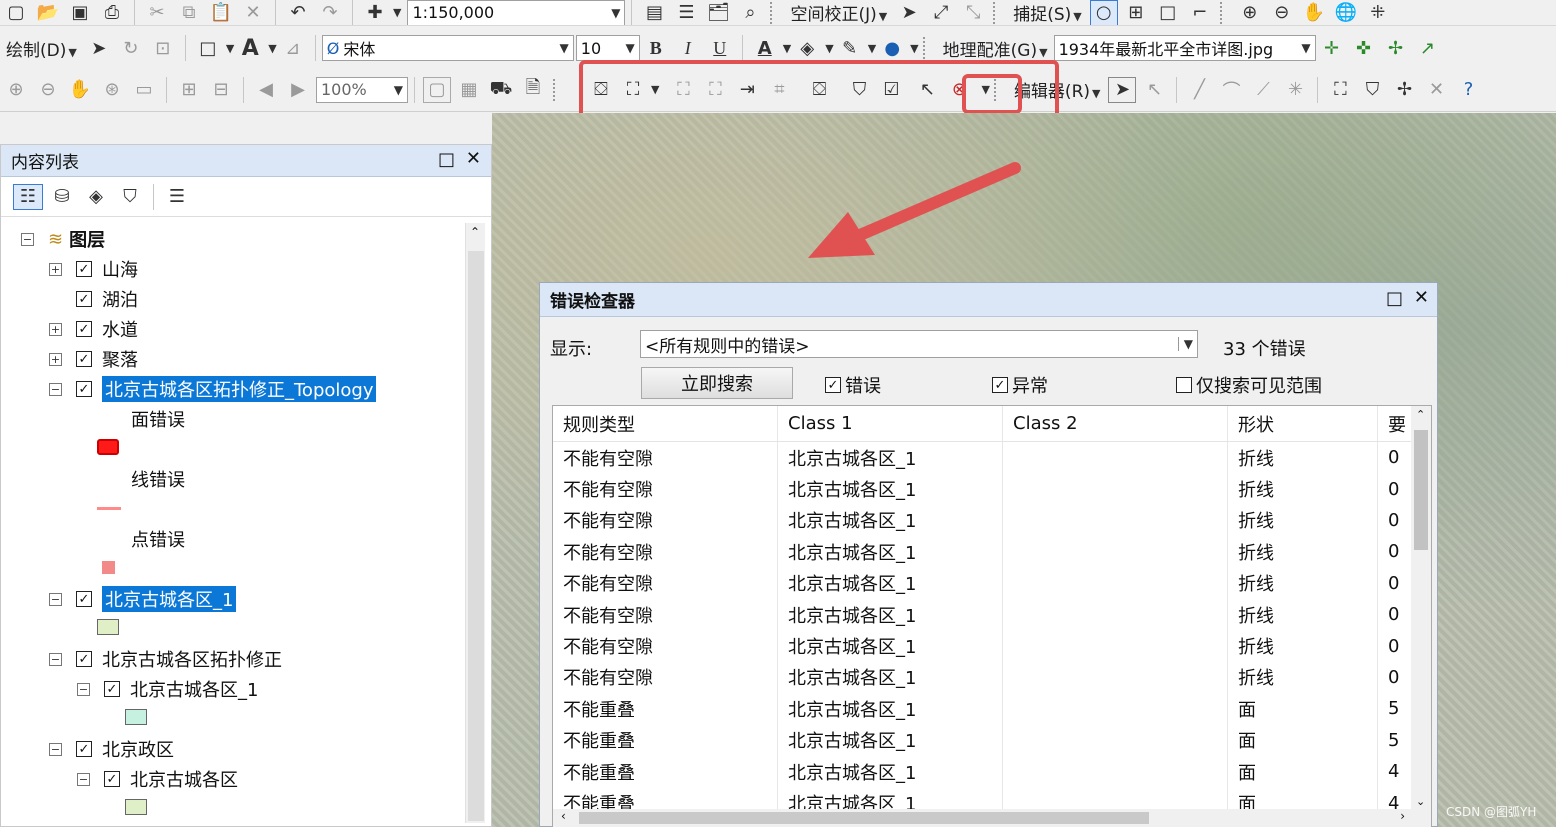 The width and height of the screenshot is (1556, 827). Describe the element at coordinates (266, 90) in the screenshot. I see `previous-extent-icon: ◀` at that location.